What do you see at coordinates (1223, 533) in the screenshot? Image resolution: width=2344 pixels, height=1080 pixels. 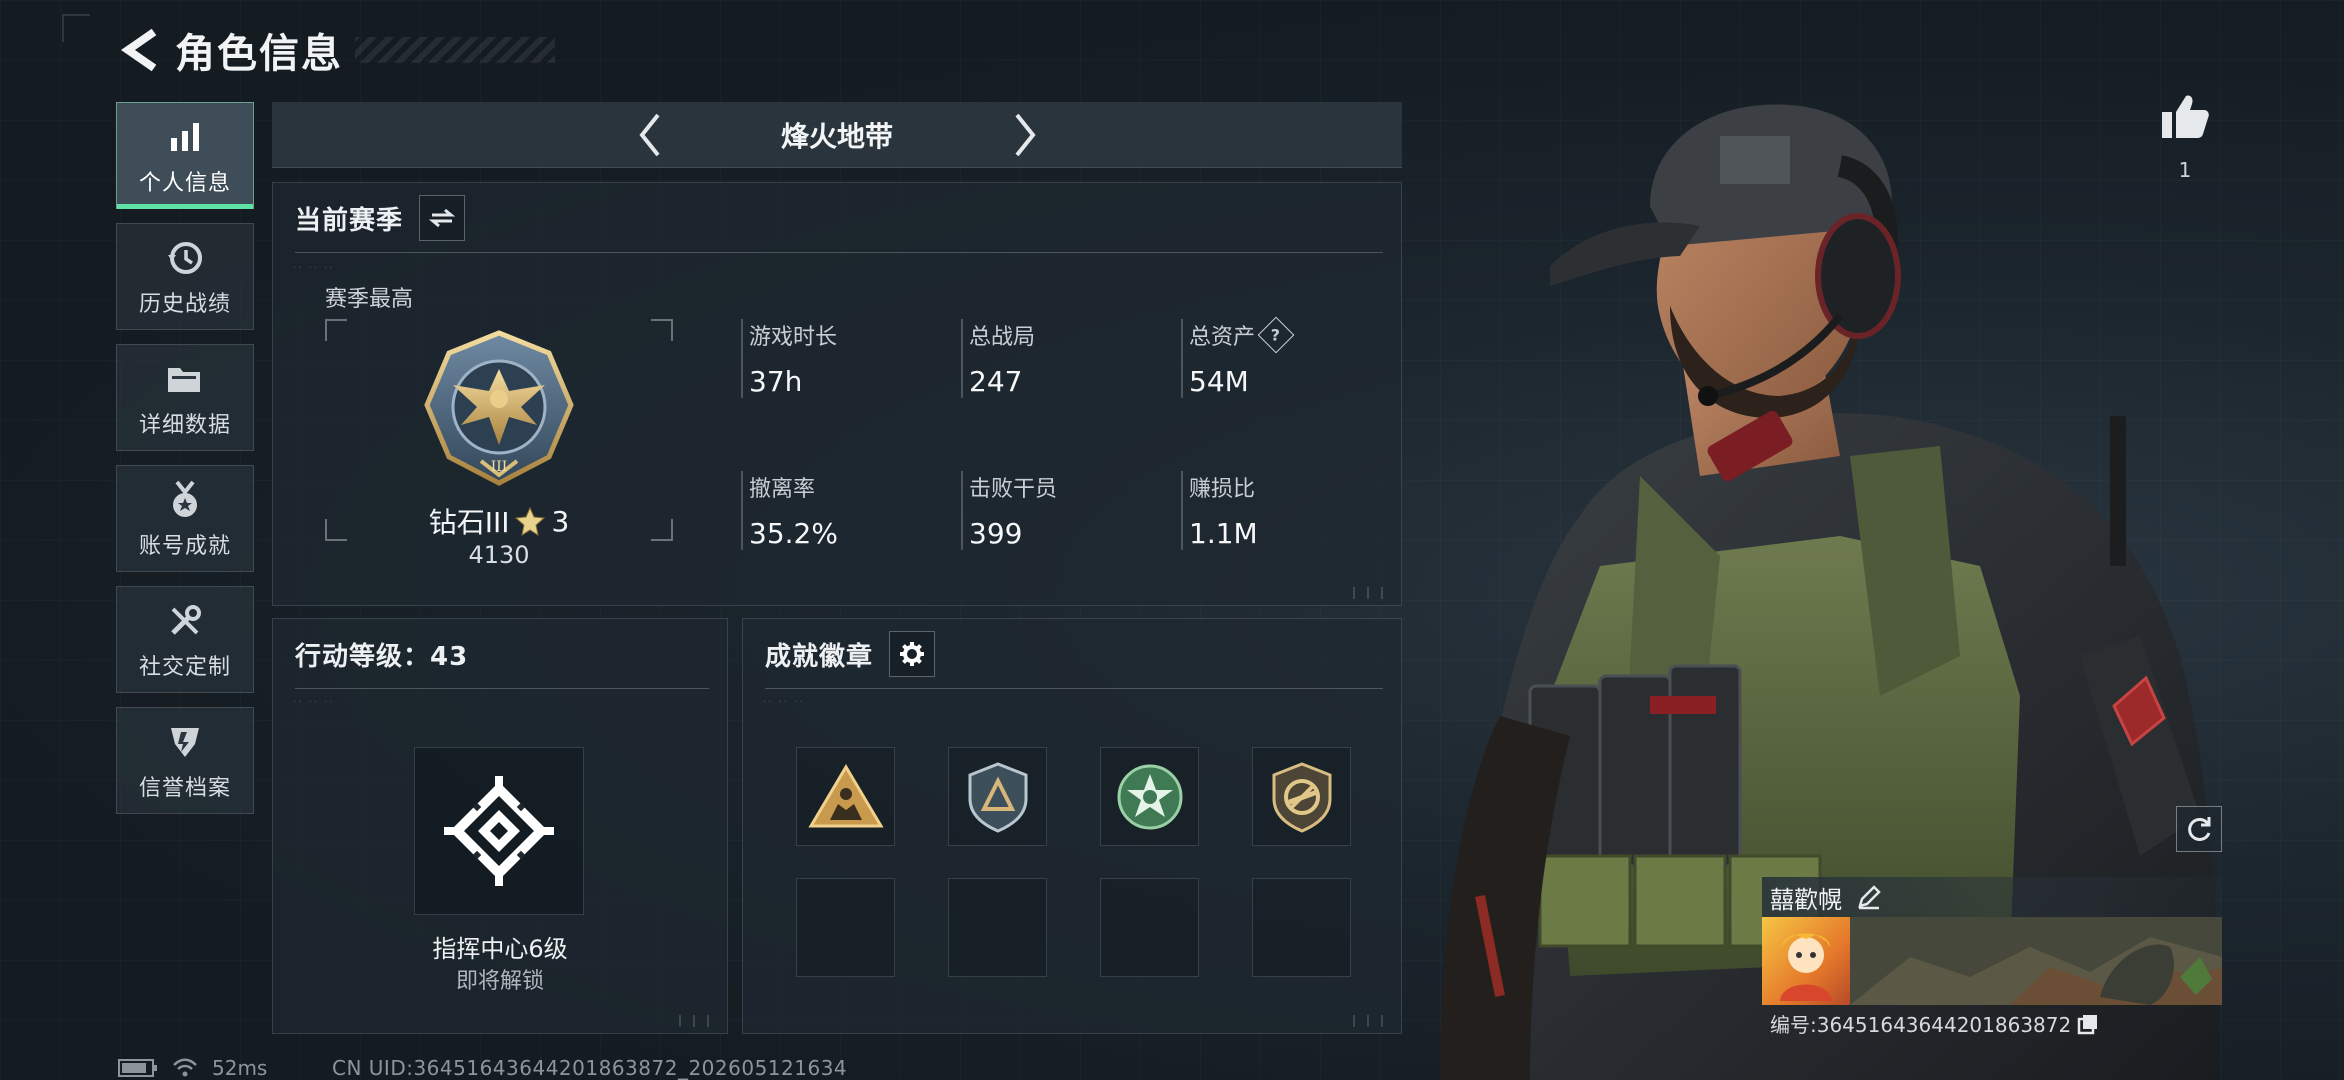 I see `stat-value: 1.1M` at bounding box center [1223, 533].